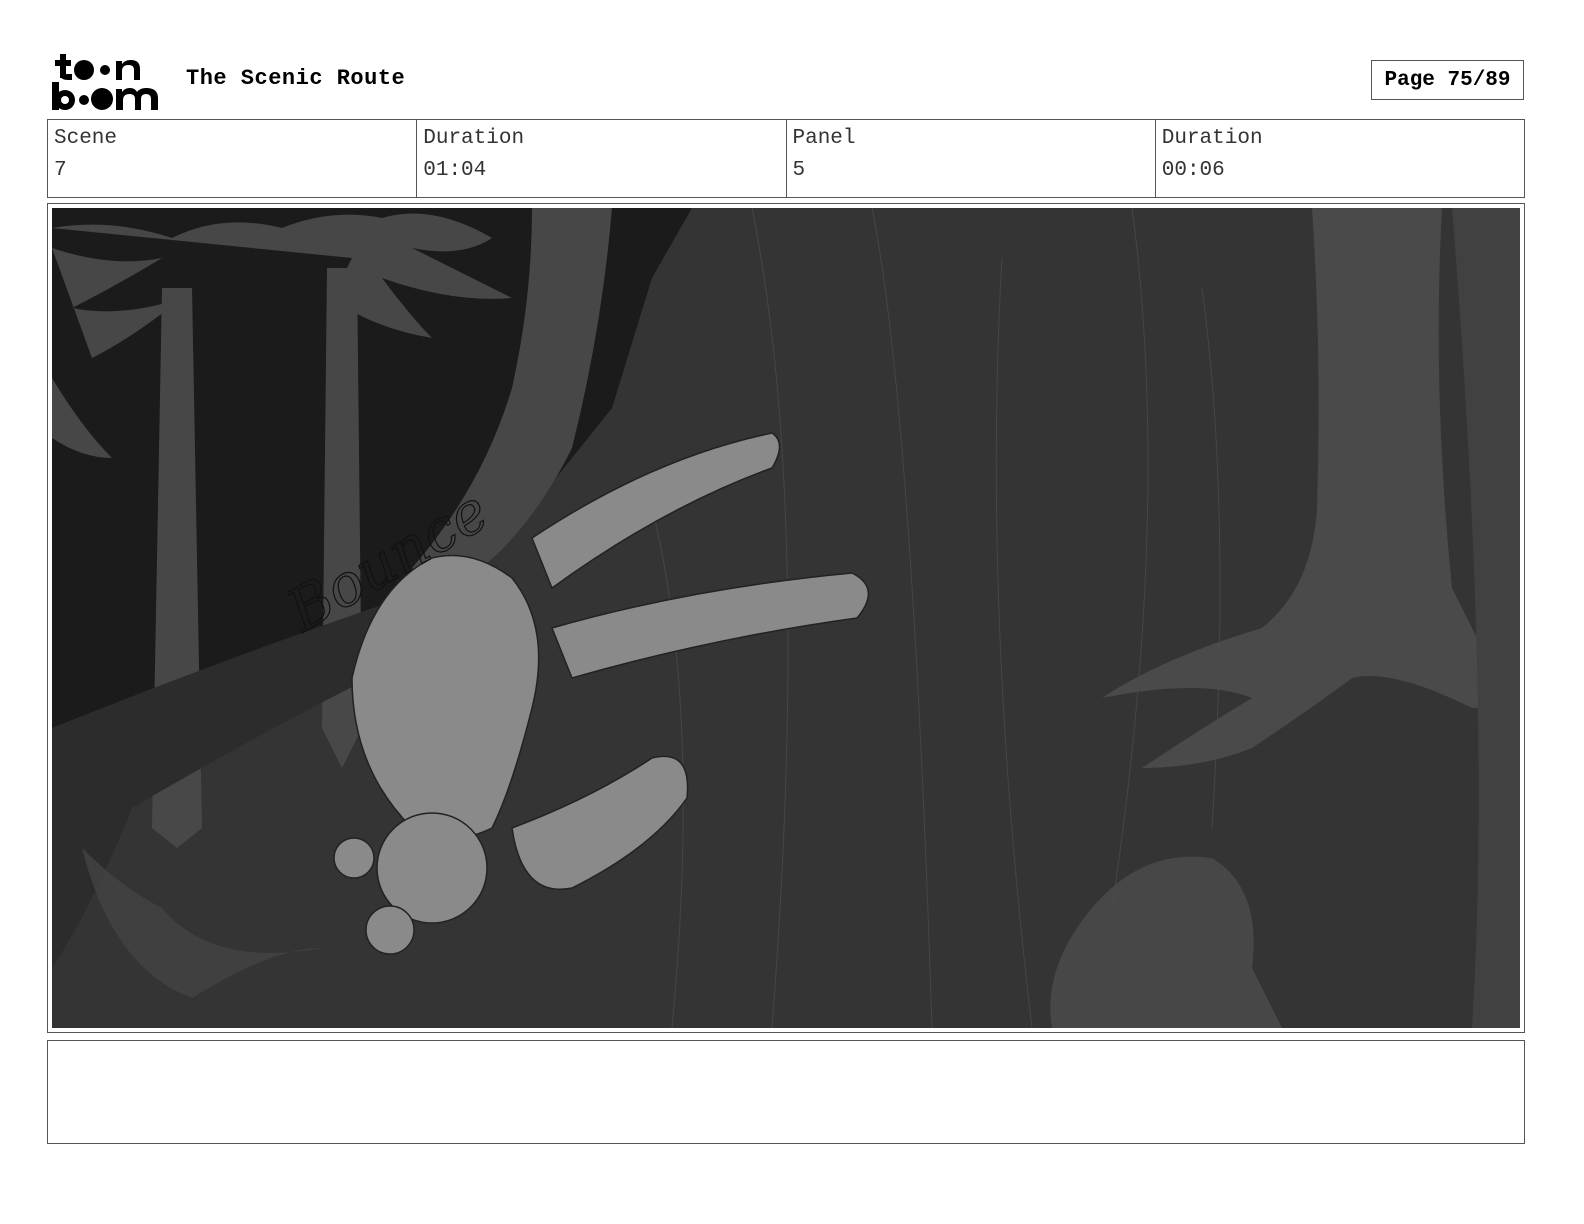  What do you see at coordinates (786, 1092) in the screenshot?
I see `panel-notes-box` at bounding box center [786, 1092].